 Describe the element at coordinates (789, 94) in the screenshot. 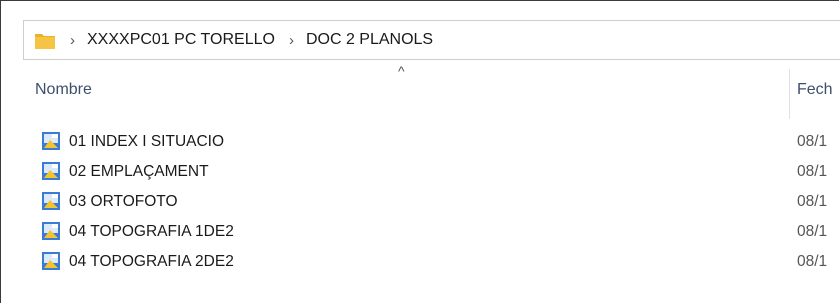

I see `column-divider` at that location.